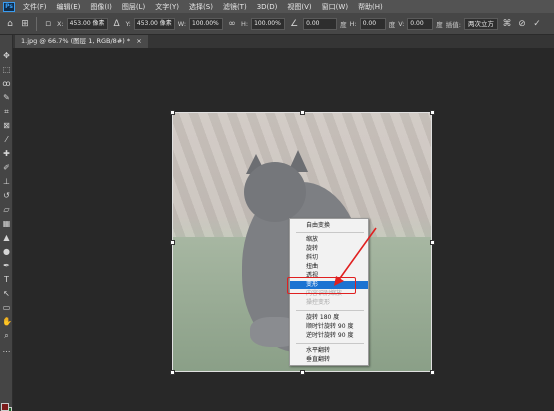 This screenshot has height=411, width=554. What do you see at coordinates (432, 112) in the screenshot?
I see `transform-handle-top-right` at bounding box center [432, 112].